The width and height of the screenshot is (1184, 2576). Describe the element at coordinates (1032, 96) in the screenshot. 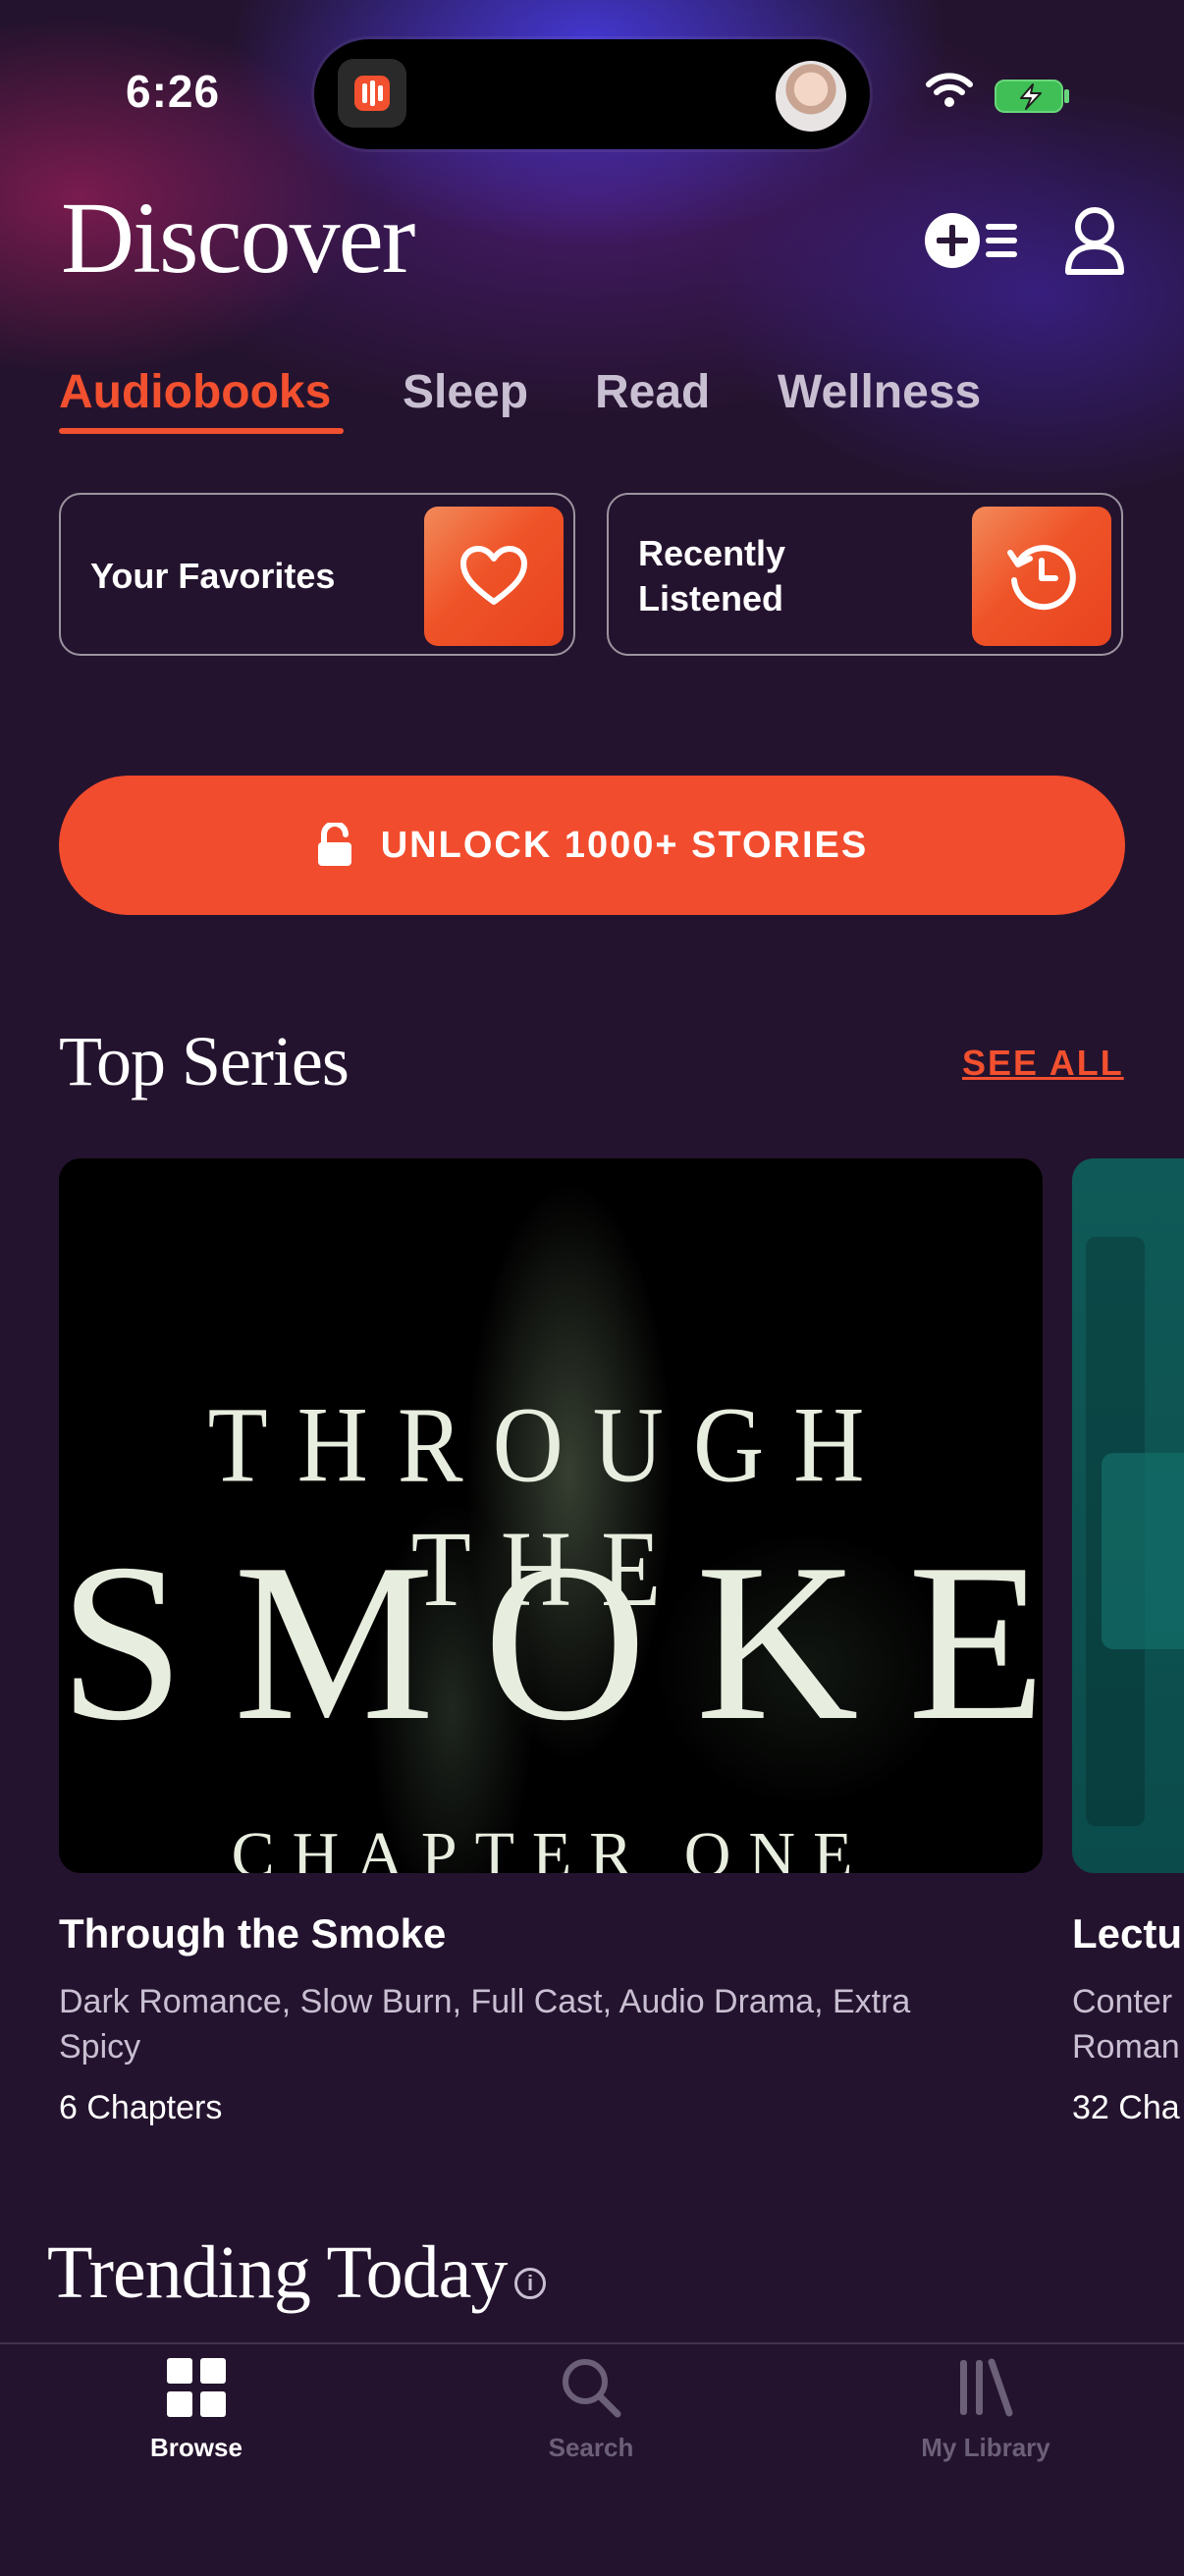

I see `battery-charging-icon` at that location.